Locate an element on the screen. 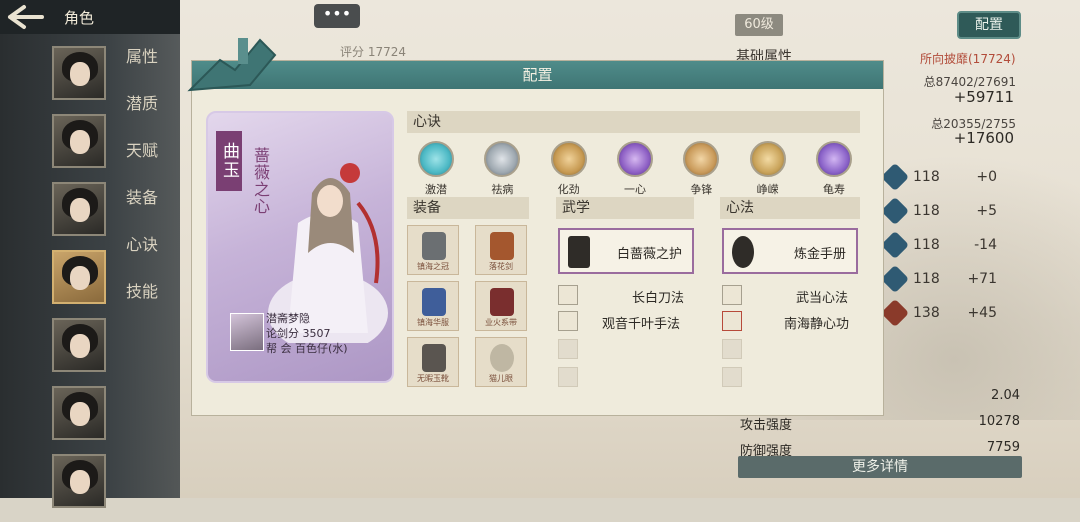 The width and height of the screenshot is (1080, 522). tab-potential: 潜质 is located at coordinates (142, 116).